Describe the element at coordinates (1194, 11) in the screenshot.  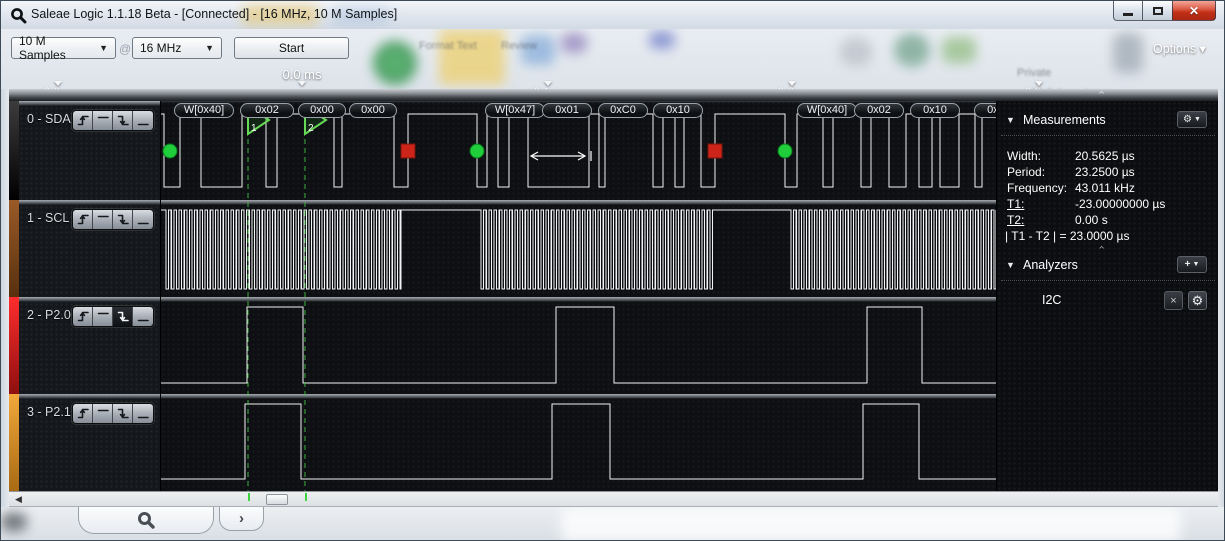
I see `close-button: ✕` at that location.